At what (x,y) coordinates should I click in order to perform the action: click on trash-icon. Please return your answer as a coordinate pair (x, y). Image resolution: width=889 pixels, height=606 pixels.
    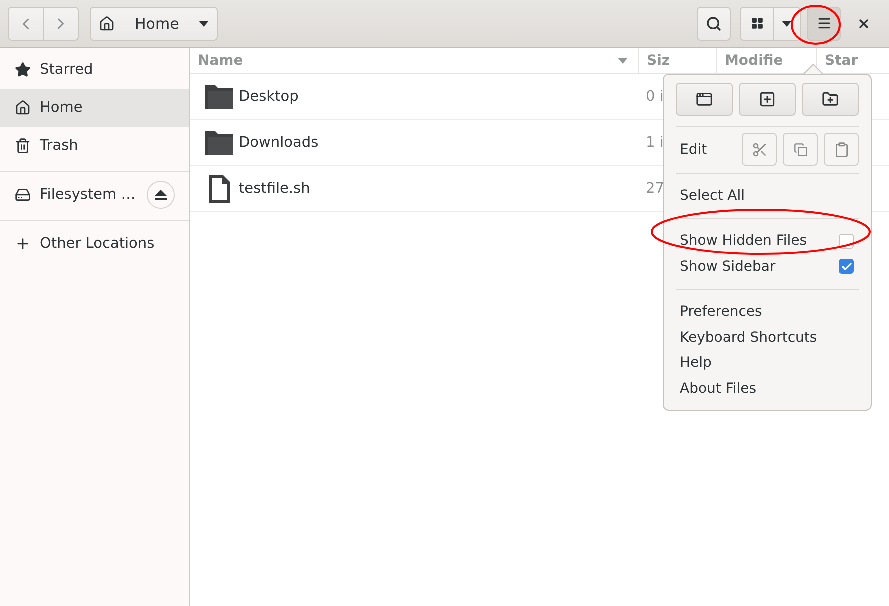
    Looking at the image, I should click on (23, 146).